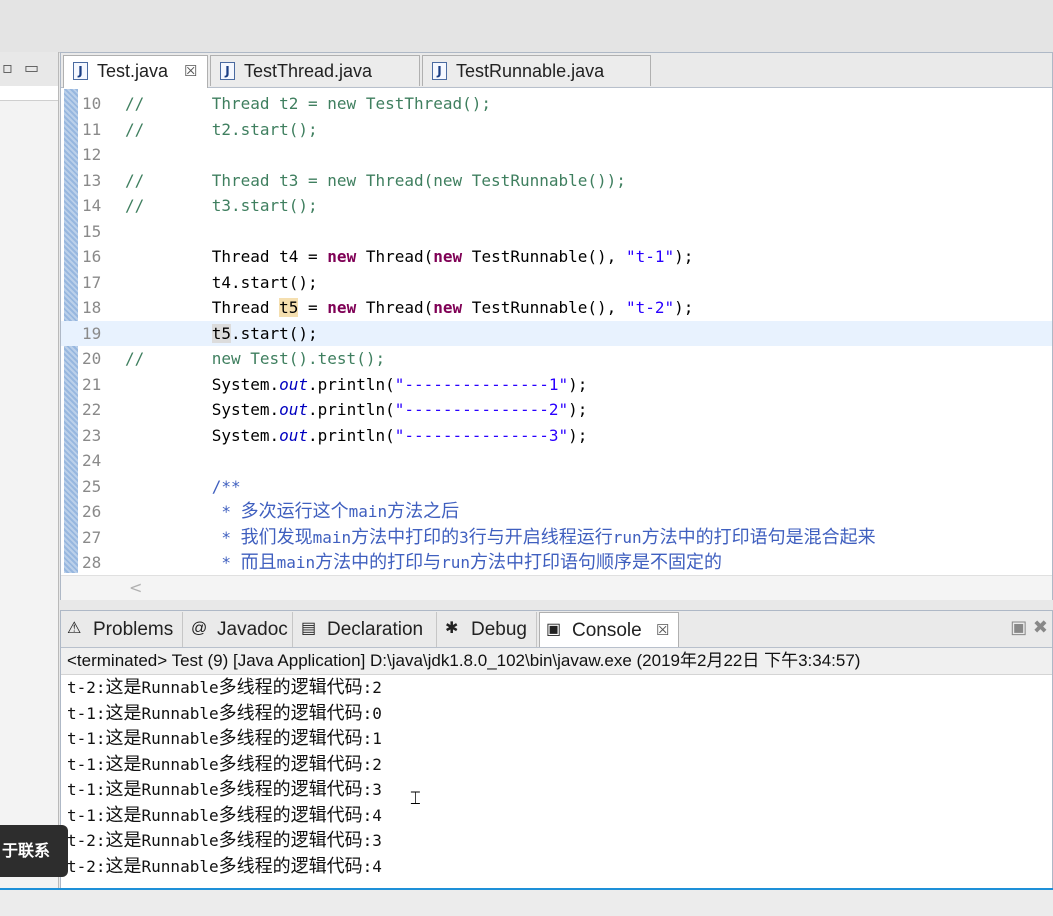 Image resolution: width=1053 pixels, height=916 pixels. Describe the element at coordinates (92, 256) in the screenshot. I see `line-number: 16` at that location.